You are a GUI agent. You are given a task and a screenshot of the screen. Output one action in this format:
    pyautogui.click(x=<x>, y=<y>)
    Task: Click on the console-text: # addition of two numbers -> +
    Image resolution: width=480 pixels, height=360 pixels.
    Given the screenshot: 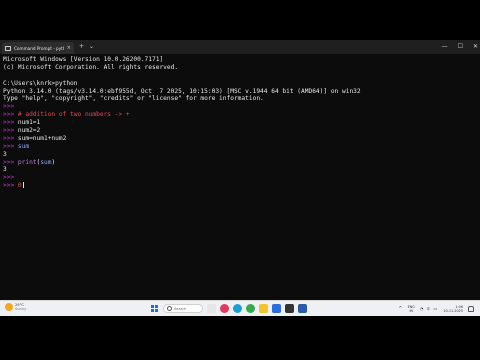 What is the action you would take?
    pyautogui.click(x=73, y=115)
    